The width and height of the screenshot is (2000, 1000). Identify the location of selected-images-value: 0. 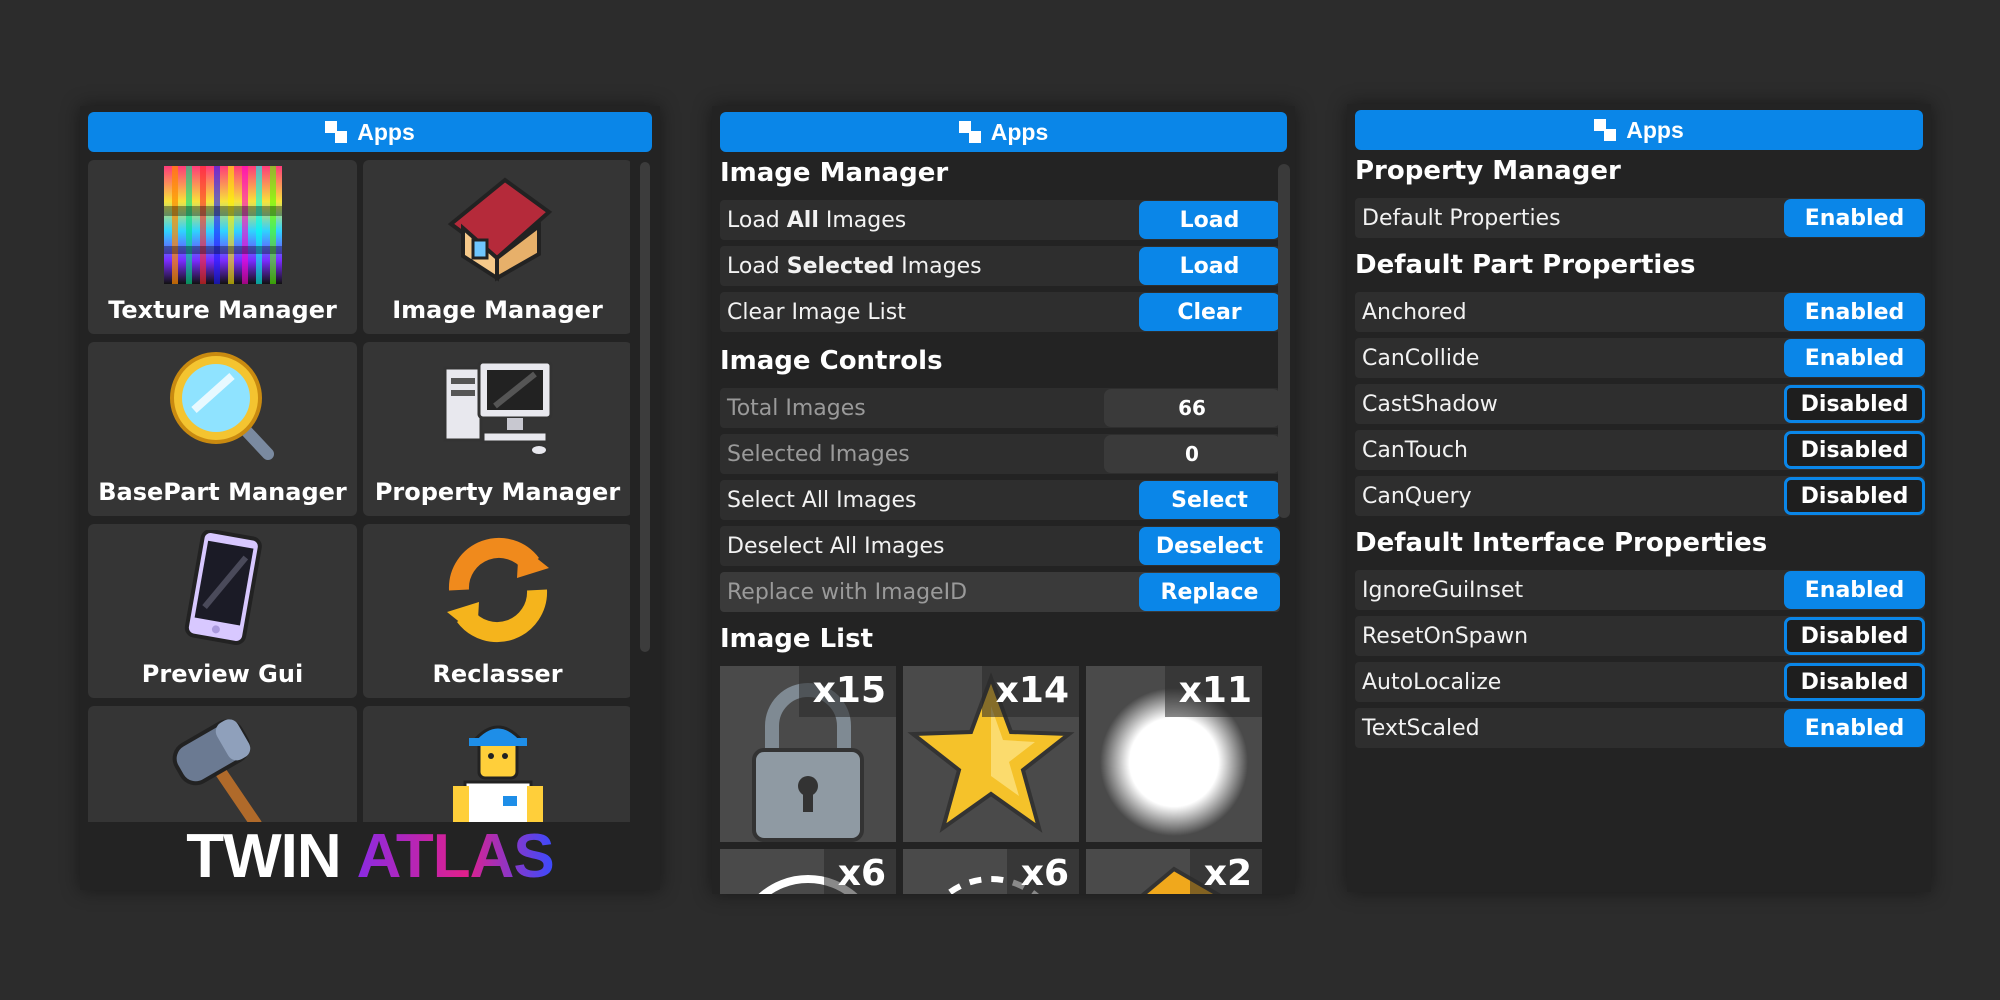
(1192, 454).